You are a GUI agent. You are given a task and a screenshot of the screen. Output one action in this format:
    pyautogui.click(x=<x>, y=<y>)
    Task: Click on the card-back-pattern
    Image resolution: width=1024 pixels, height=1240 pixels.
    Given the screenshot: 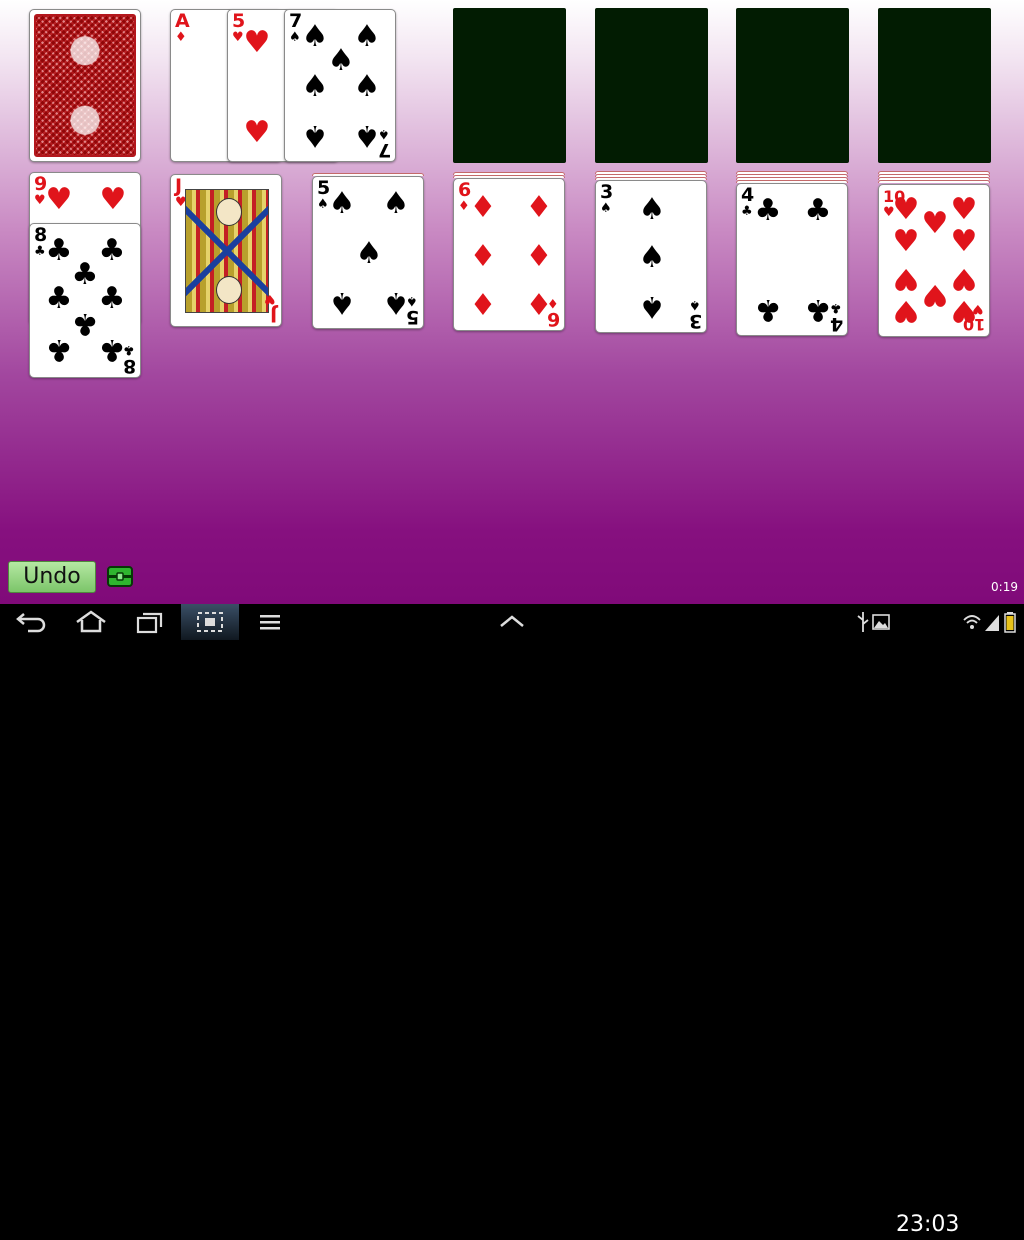 What is the action you would take?
    pyautogui.click(x=85, y=85)
    